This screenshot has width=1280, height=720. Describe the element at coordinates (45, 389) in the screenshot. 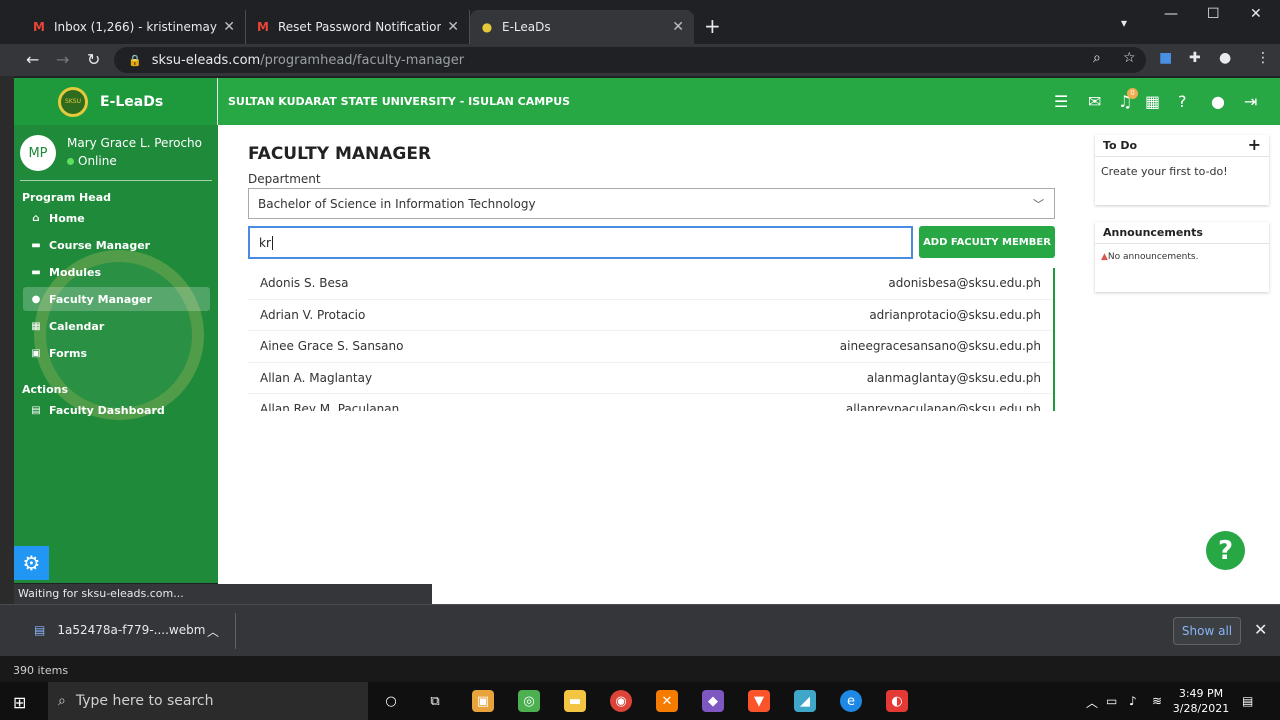

I see `sidebar-section-actions: Actions` at that location.